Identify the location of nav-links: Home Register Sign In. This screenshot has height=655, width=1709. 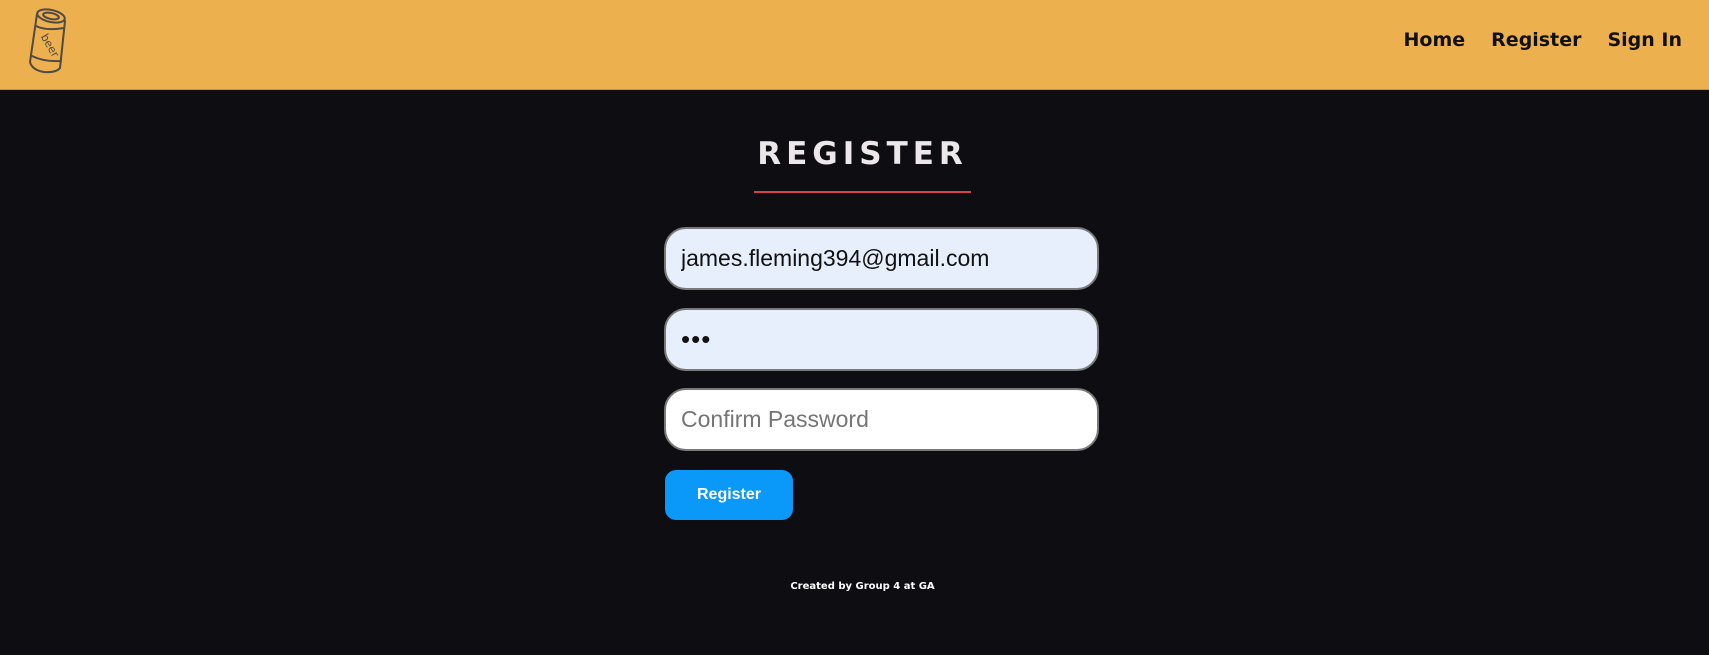
(1543, 40).